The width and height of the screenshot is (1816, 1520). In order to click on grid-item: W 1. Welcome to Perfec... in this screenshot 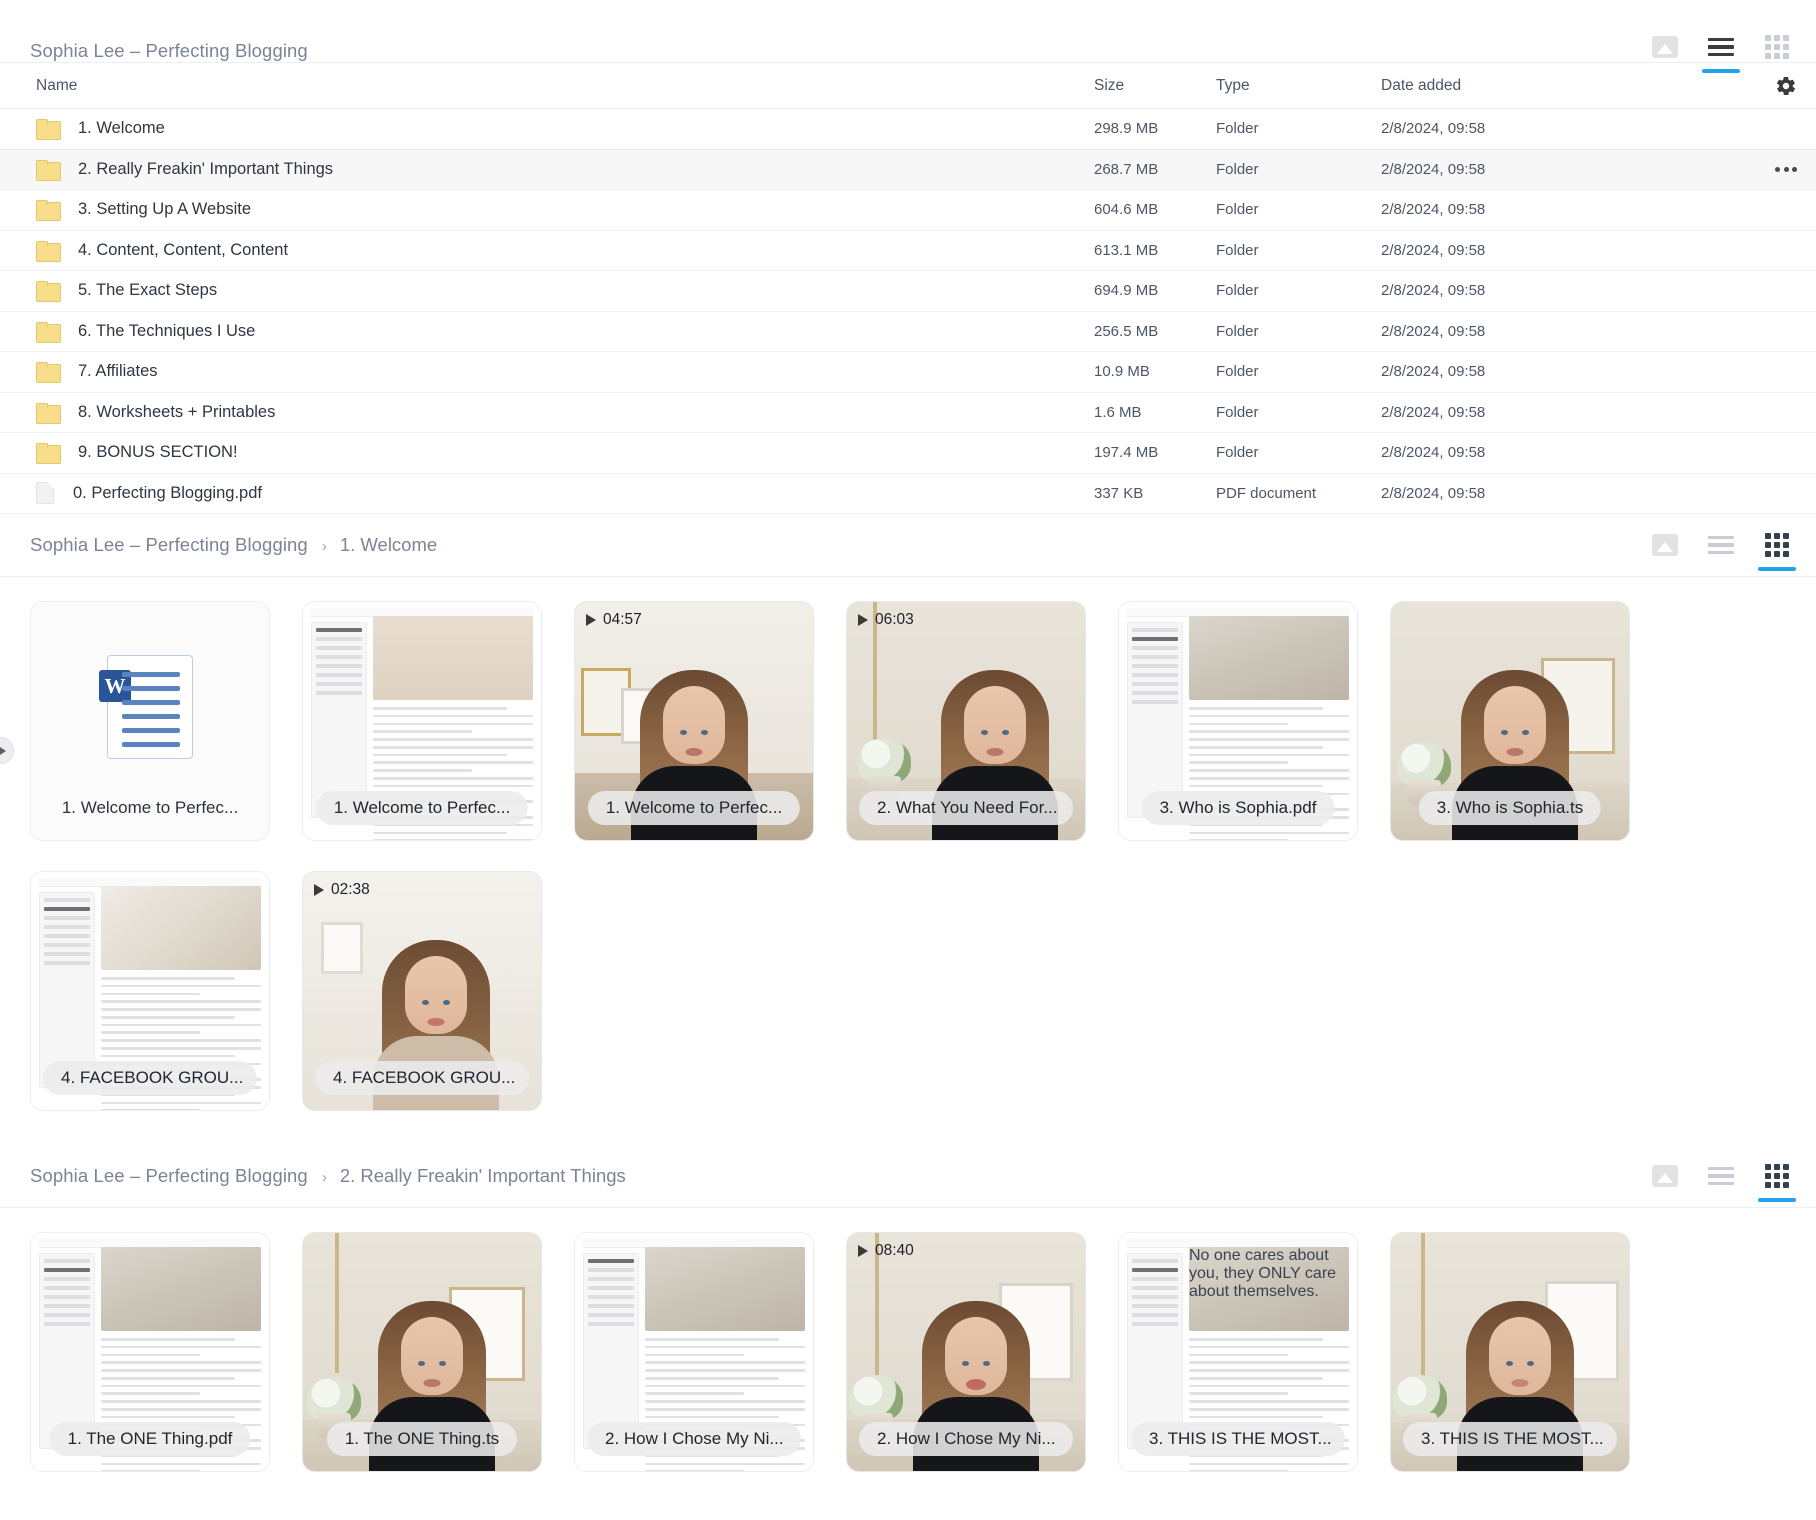, I will do `click(150, 721)`.